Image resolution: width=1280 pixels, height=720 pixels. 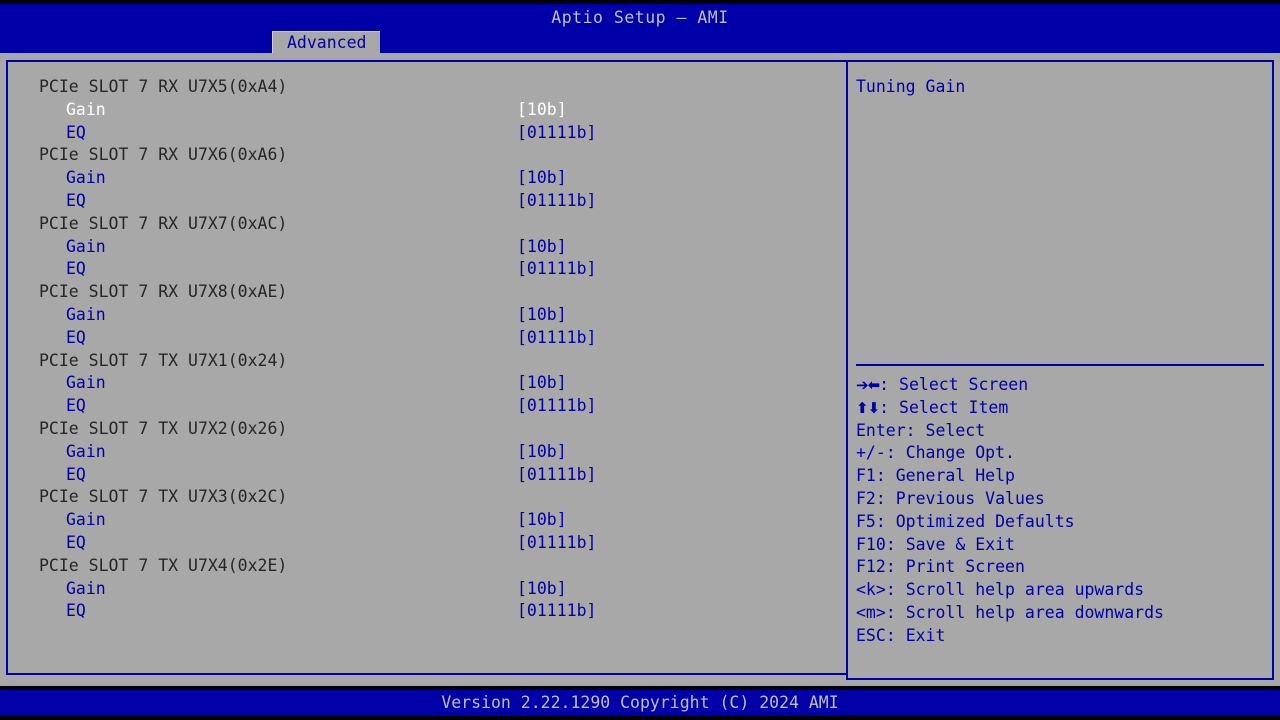 What do you see at coordinates (955, 476) in the screenshot?
I see `key-action: General Help` at bounding box center [955, 476].